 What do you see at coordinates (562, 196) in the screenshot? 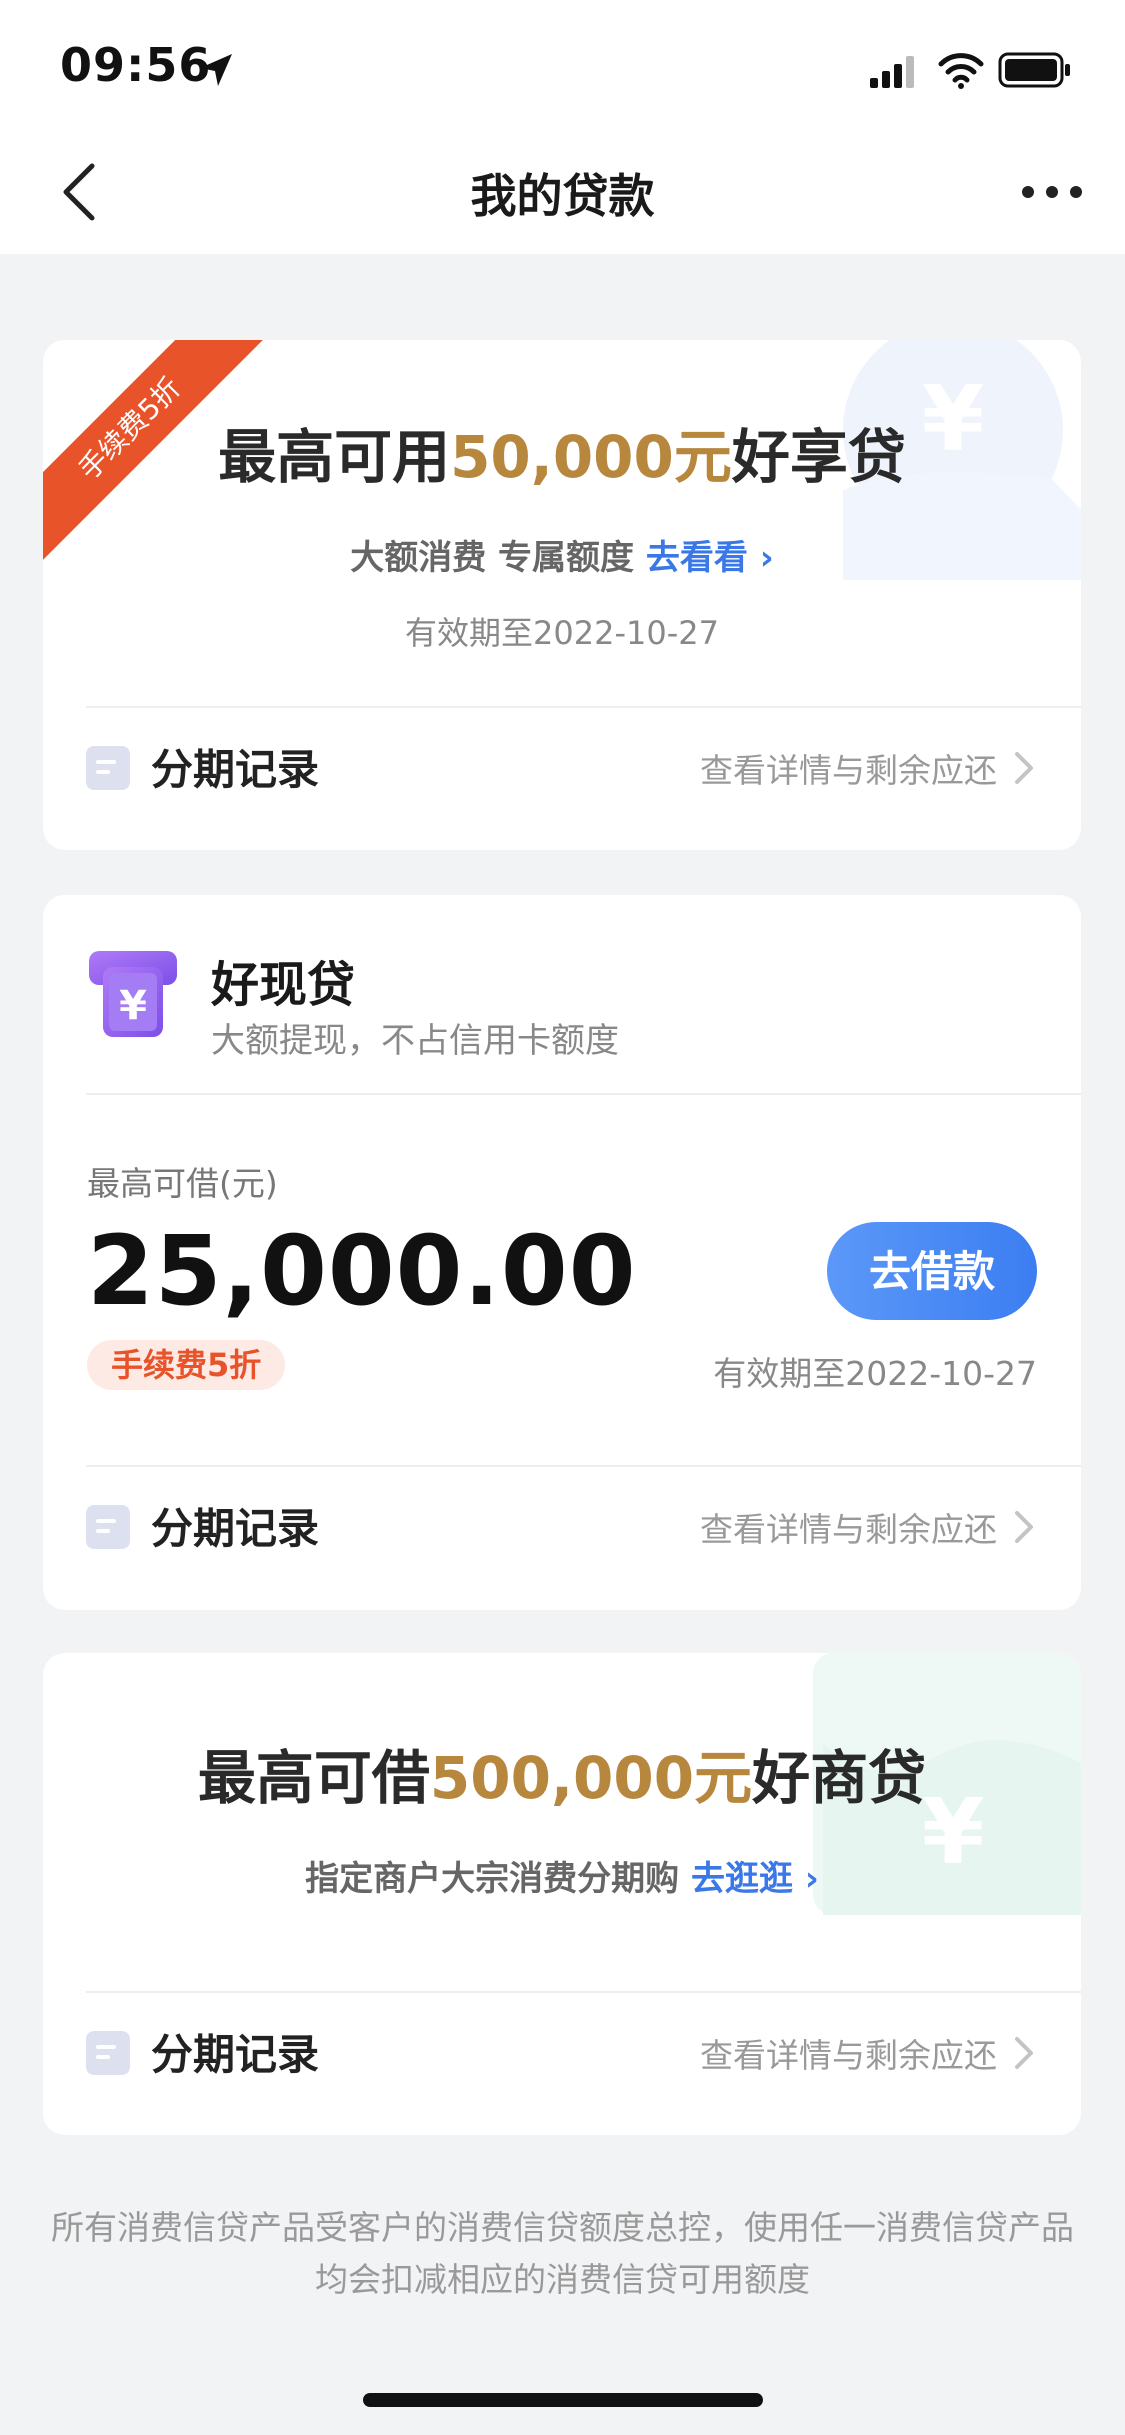
I see `page-title: 我的贷款` at bounding box center [562, 196].